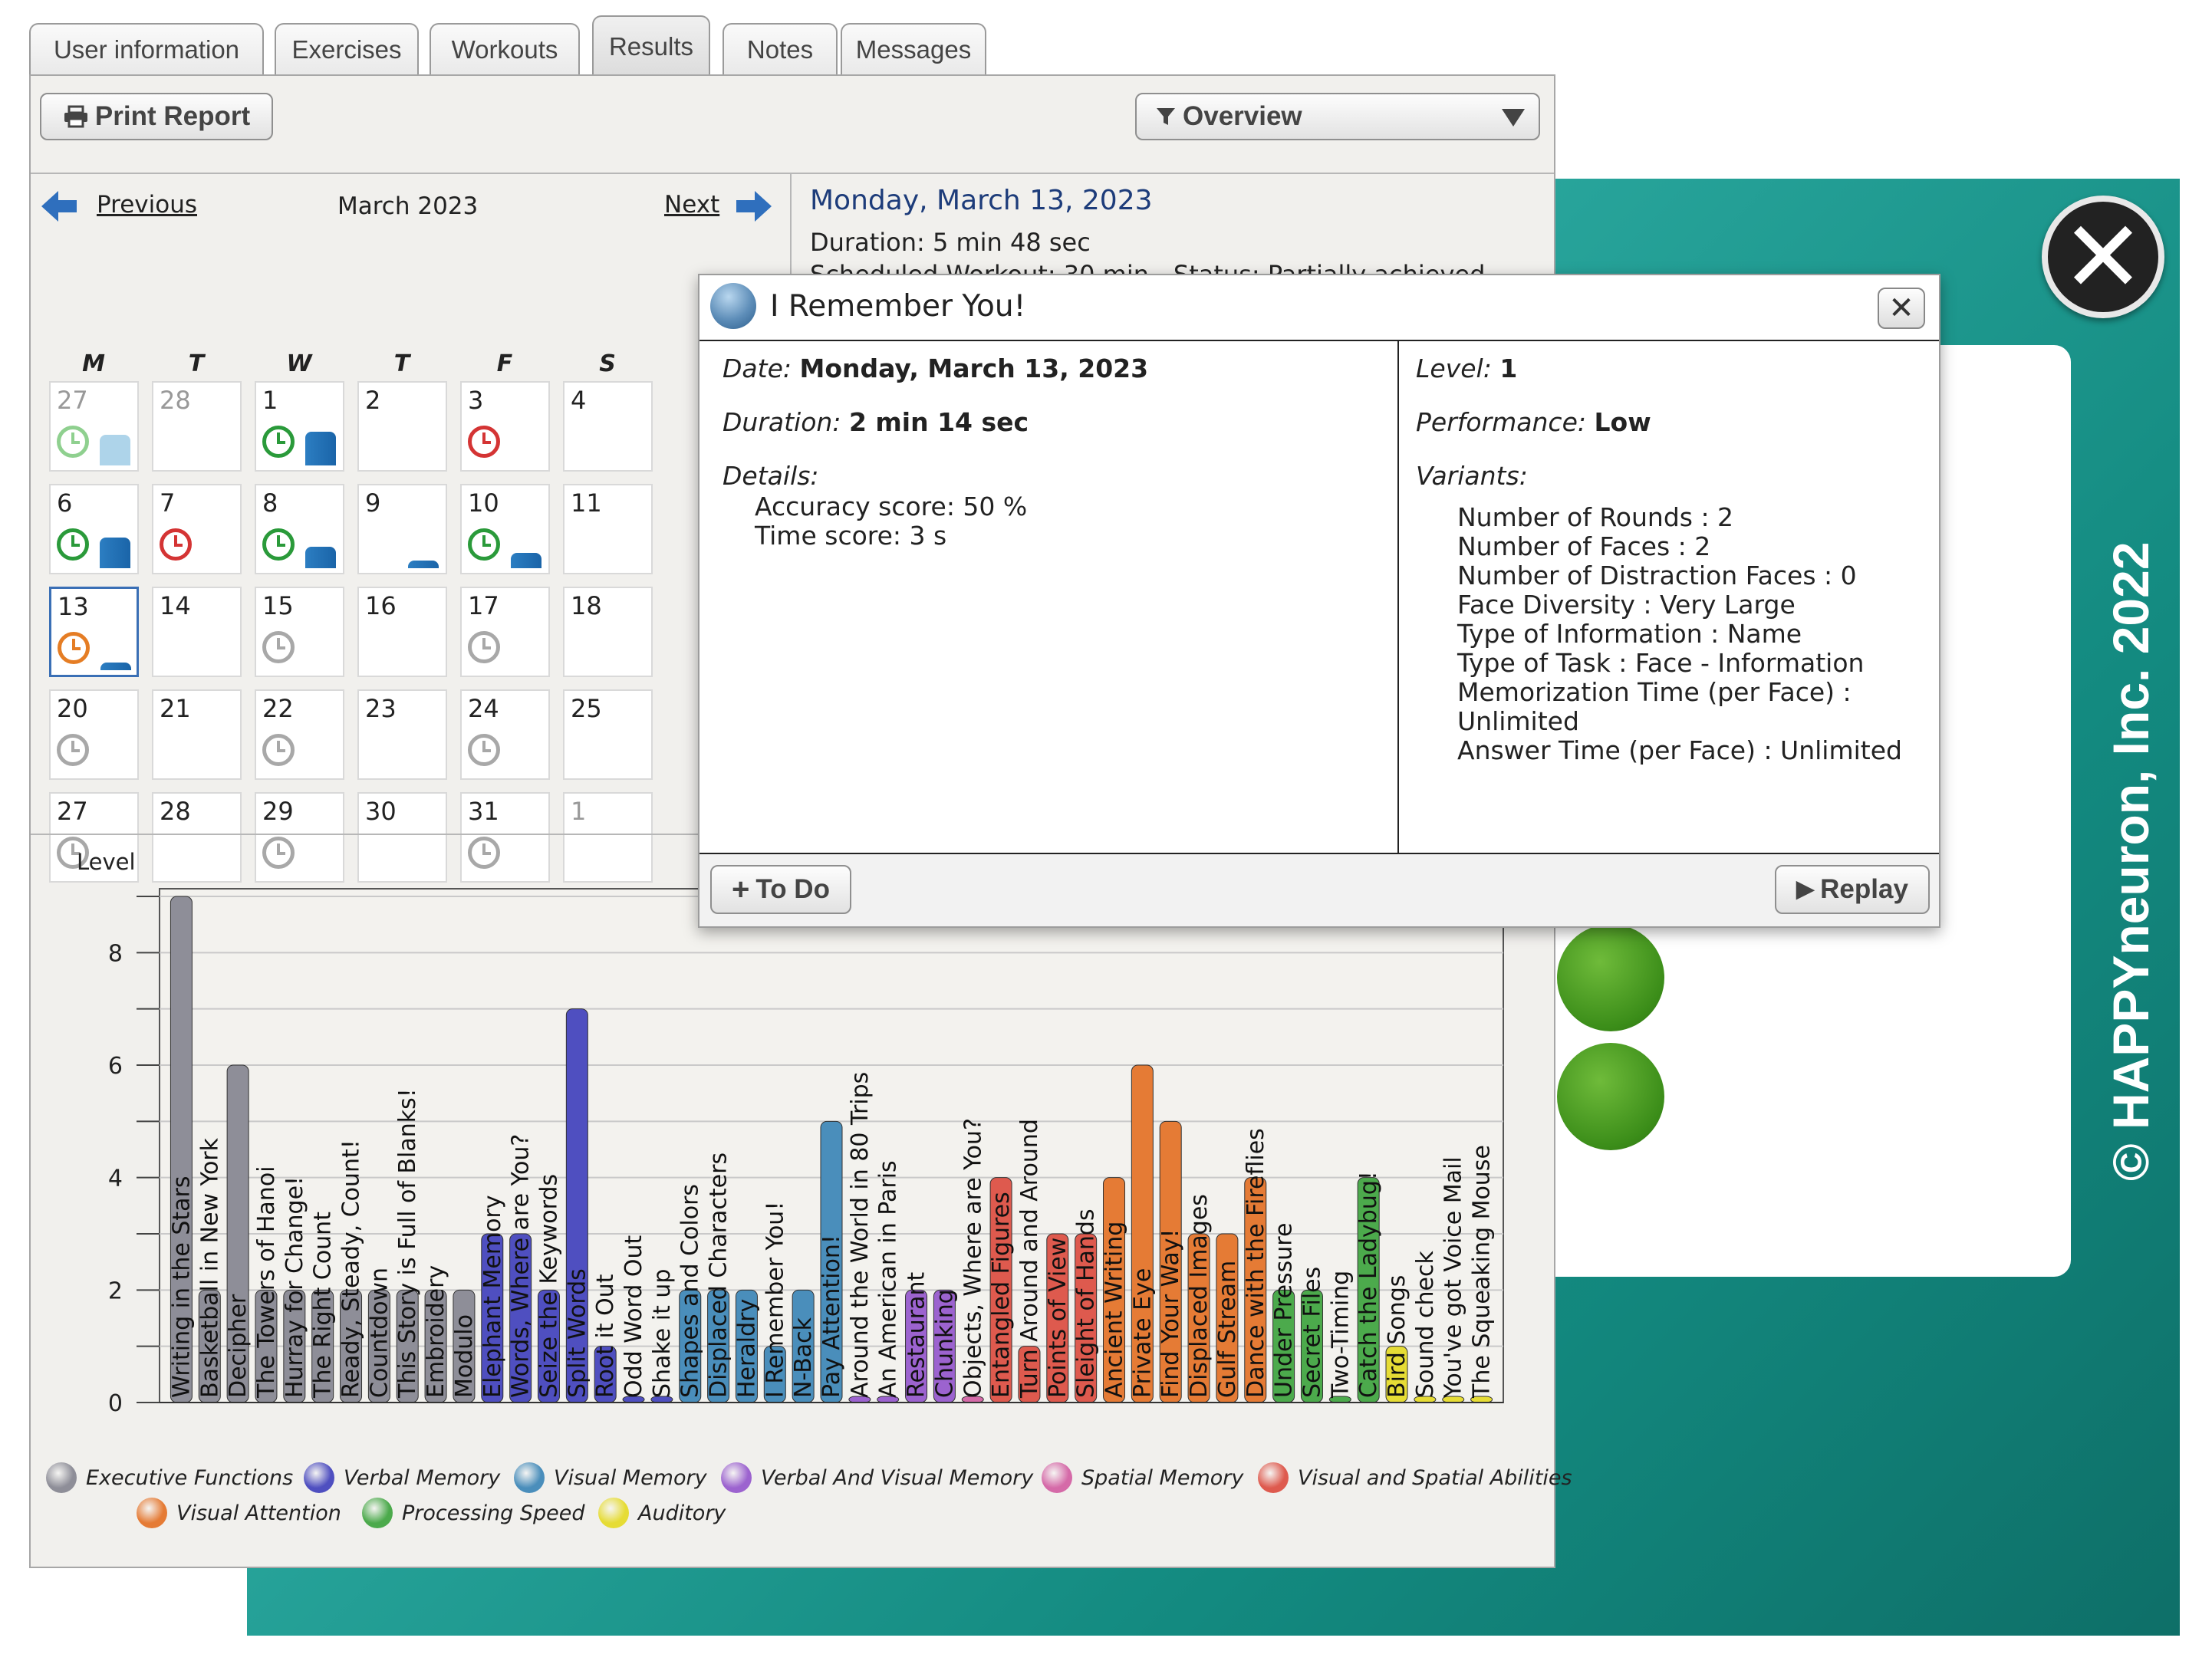 Image resolution: width=2212 pixels, height=1664 pixels. Describe the element at coordinates (299, 735) in the screenshot. I see `calendar-day: 22` at that location.